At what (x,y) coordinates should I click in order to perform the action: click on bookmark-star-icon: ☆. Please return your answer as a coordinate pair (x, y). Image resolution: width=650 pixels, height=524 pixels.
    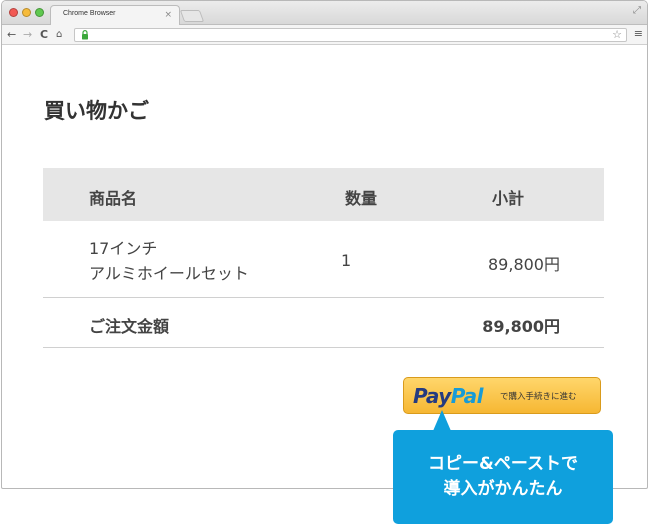
    Looking at the image, I should click on (617, 34).